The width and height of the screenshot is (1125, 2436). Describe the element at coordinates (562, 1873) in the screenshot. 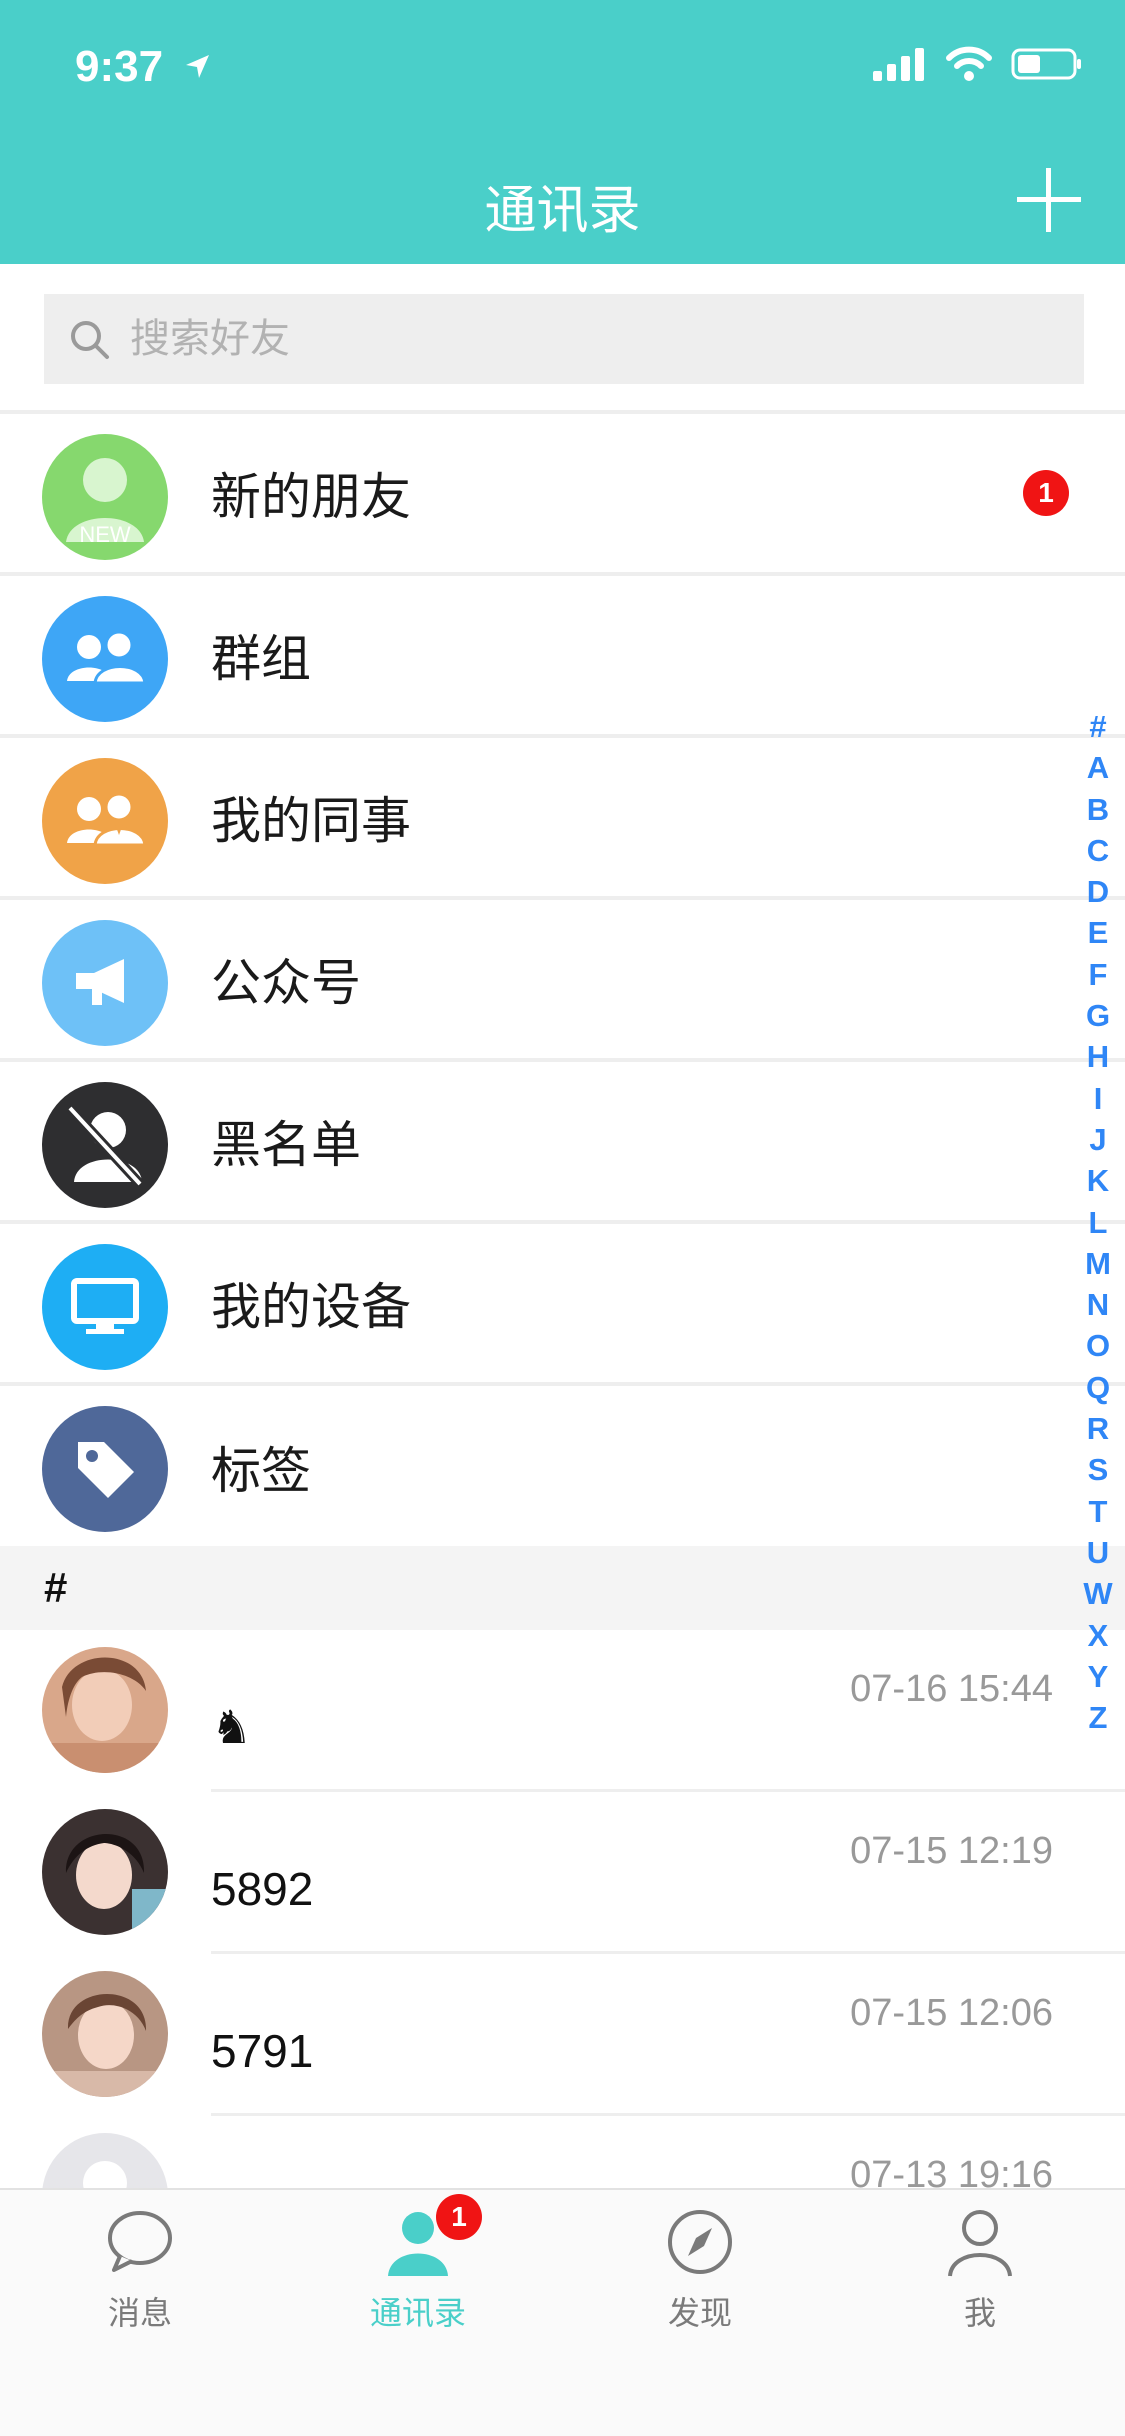

I see `list-item: 5892 07-15 12:19` at that location.